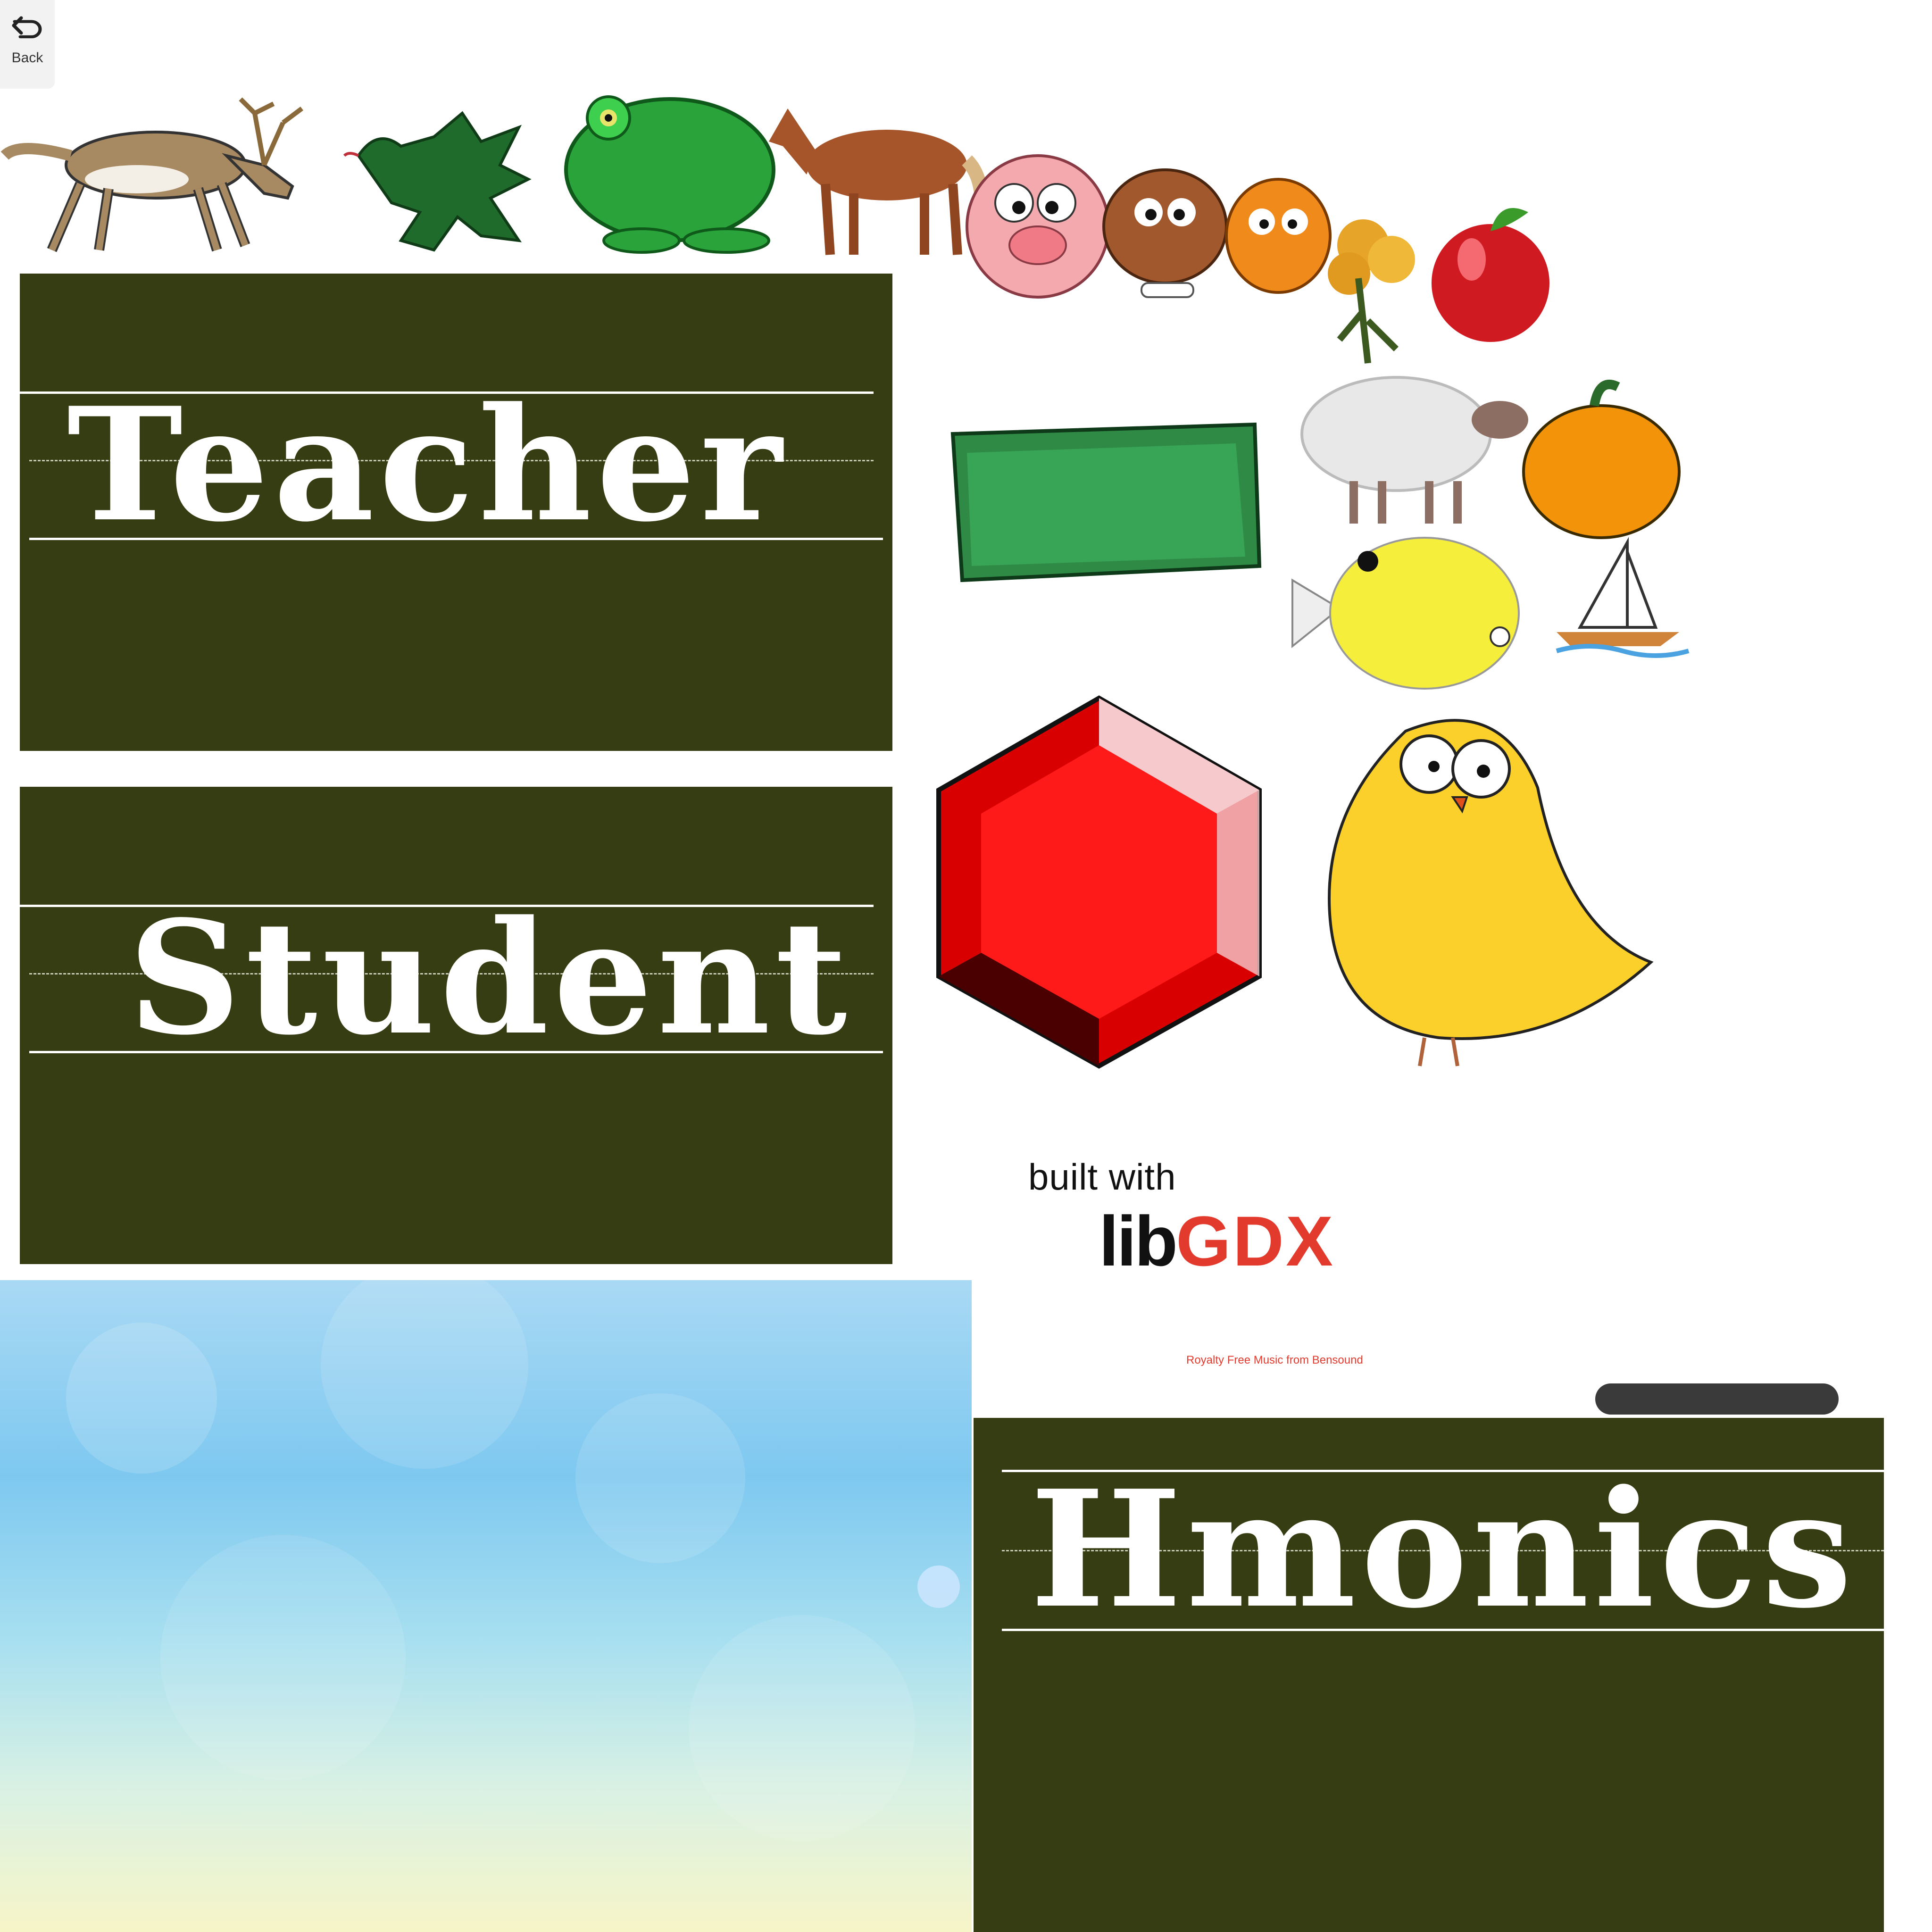 The image size is (1932, 1932). I want to click on app-title-board: Hmonics, so click(1429, 1675).